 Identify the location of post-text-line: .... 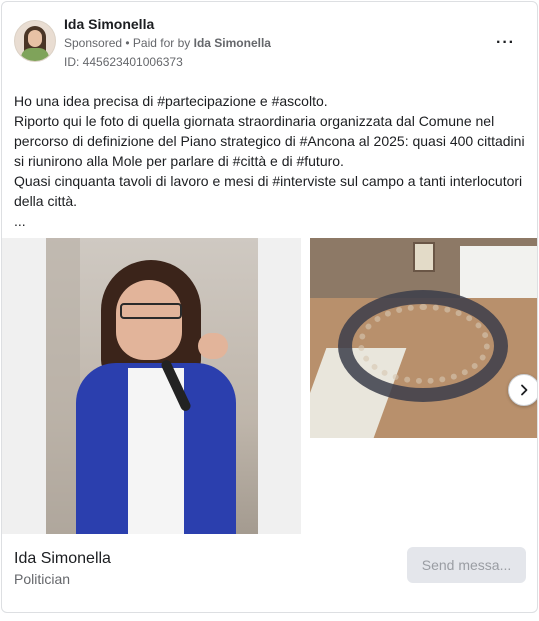
(20, 221).